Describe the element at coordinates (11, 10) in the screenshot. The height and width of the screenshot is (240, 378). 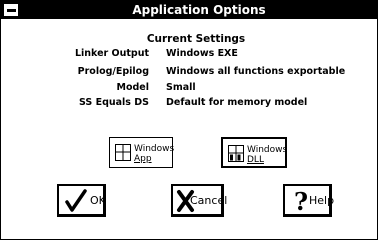
I see `system-menu-icon` at that location.